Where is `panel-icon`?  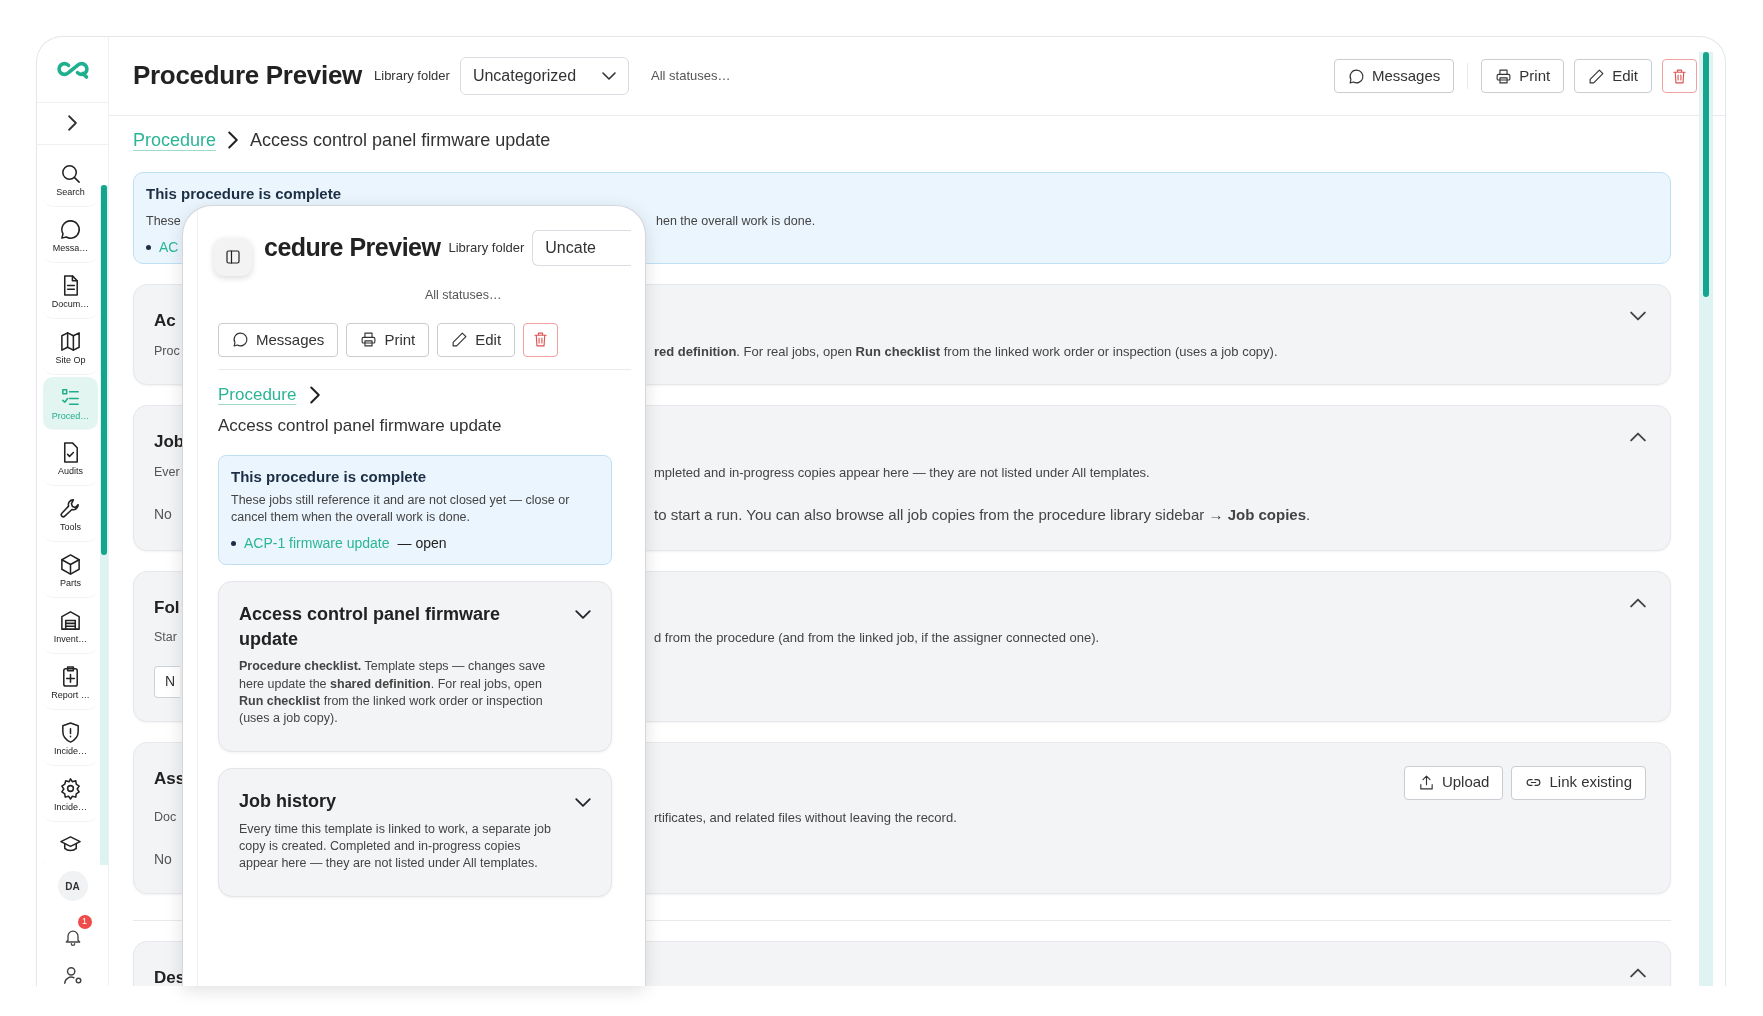
panel-icon is located at coordinates (233, 257).